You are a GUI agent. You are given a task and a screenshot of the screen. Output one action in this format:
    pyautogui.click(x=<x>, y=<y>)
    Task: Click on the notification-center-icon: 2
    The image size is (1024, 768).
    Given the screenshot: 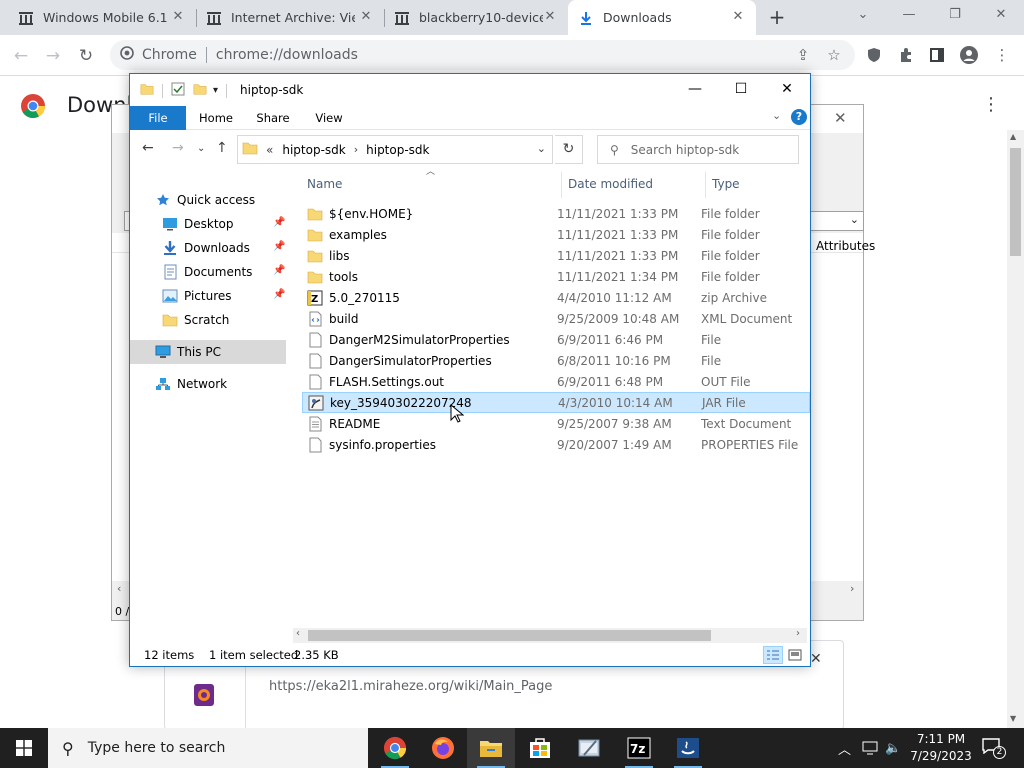 What is the action you would take?
    pyautogui.click(x=994, y=748)
    